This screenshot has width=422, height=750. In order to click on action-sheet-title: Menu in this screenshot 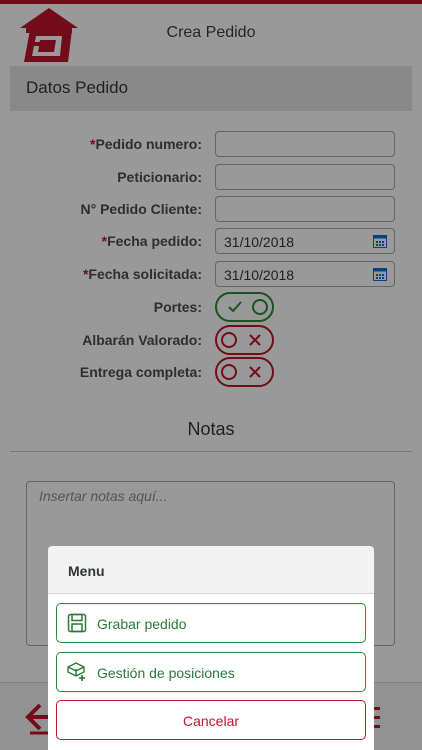, I will do `click(86, 571)`.